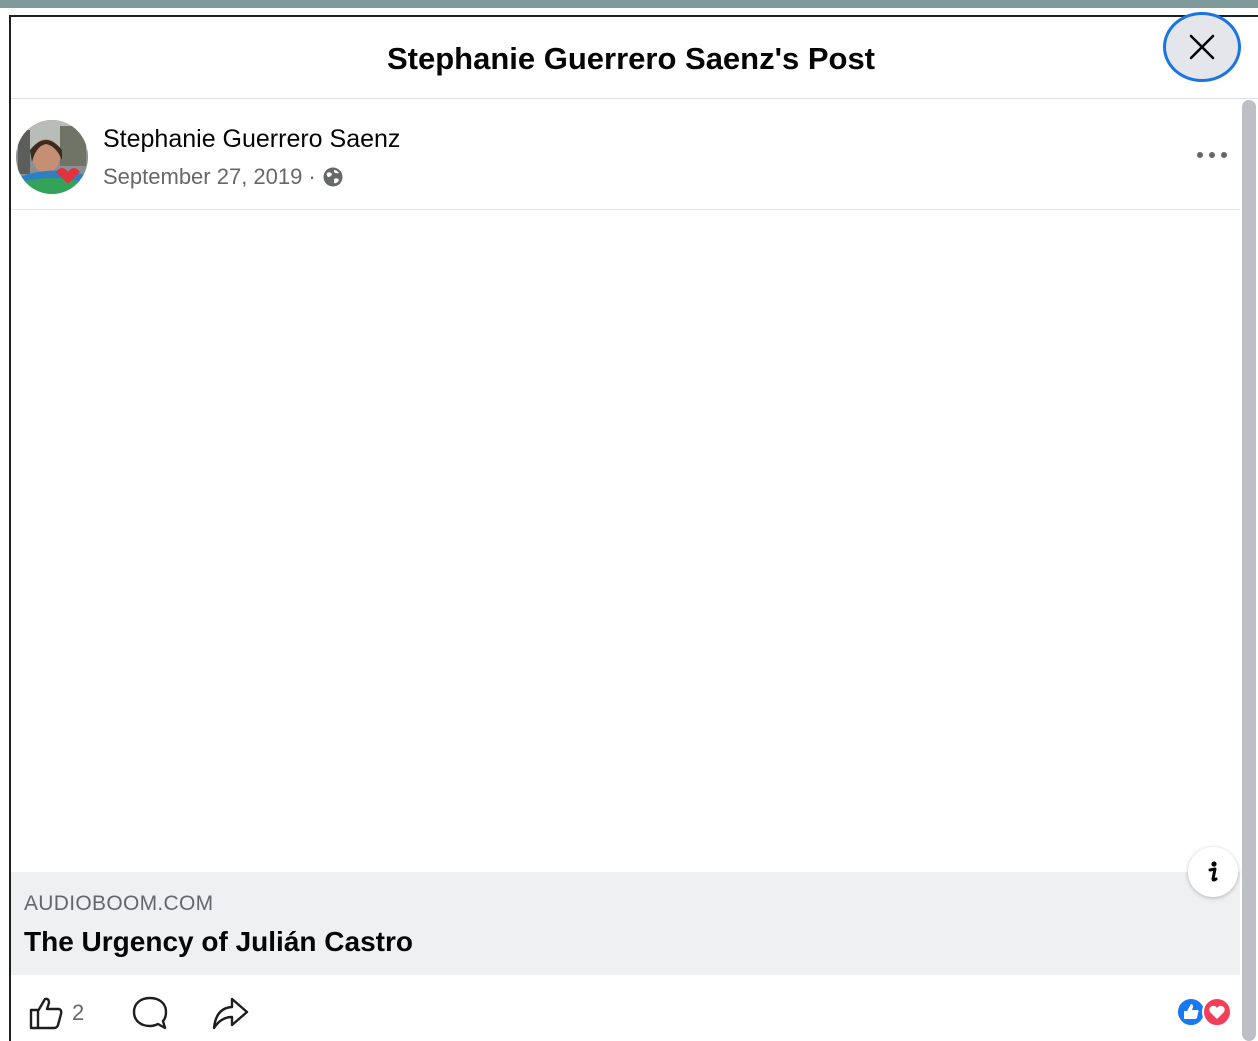  What do you see at coordinates (625, 1008) in the screenshot?
I see `post-actions: 2` at bounding box center [625, 1008].